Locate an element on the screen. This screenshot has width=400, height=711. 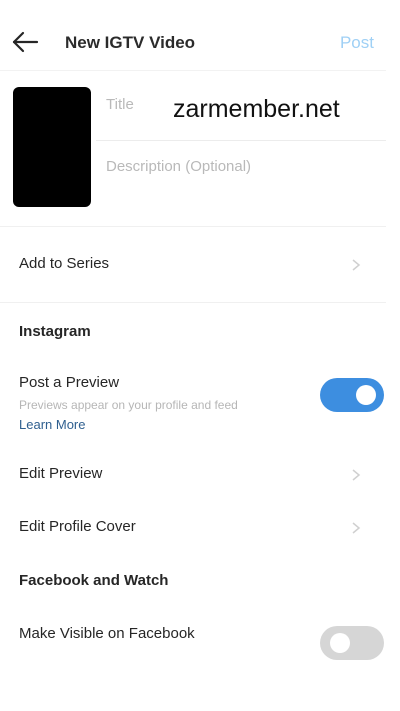
section-title-instagram: Instagram is located at coordinates (55, 331).